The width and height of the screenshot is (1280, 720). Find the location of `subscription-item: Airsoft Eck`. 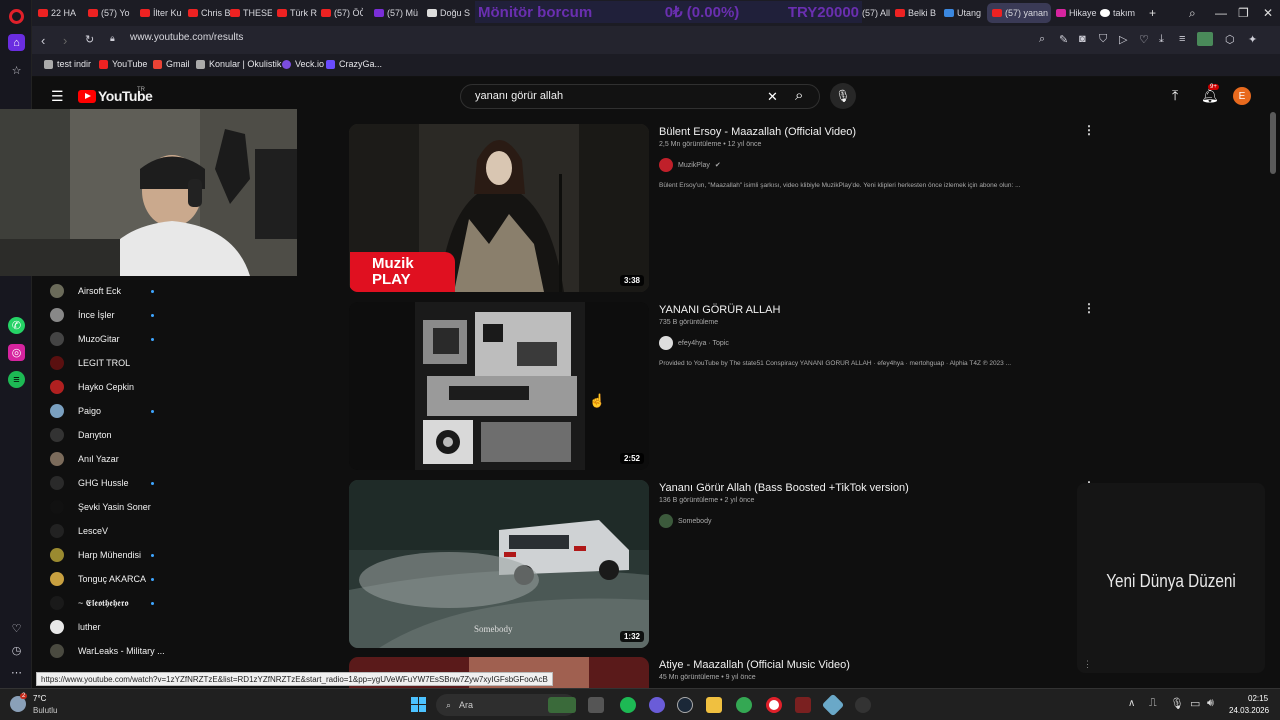

subscription-item: Airsoft Eck is located at coordinates (102, 291).